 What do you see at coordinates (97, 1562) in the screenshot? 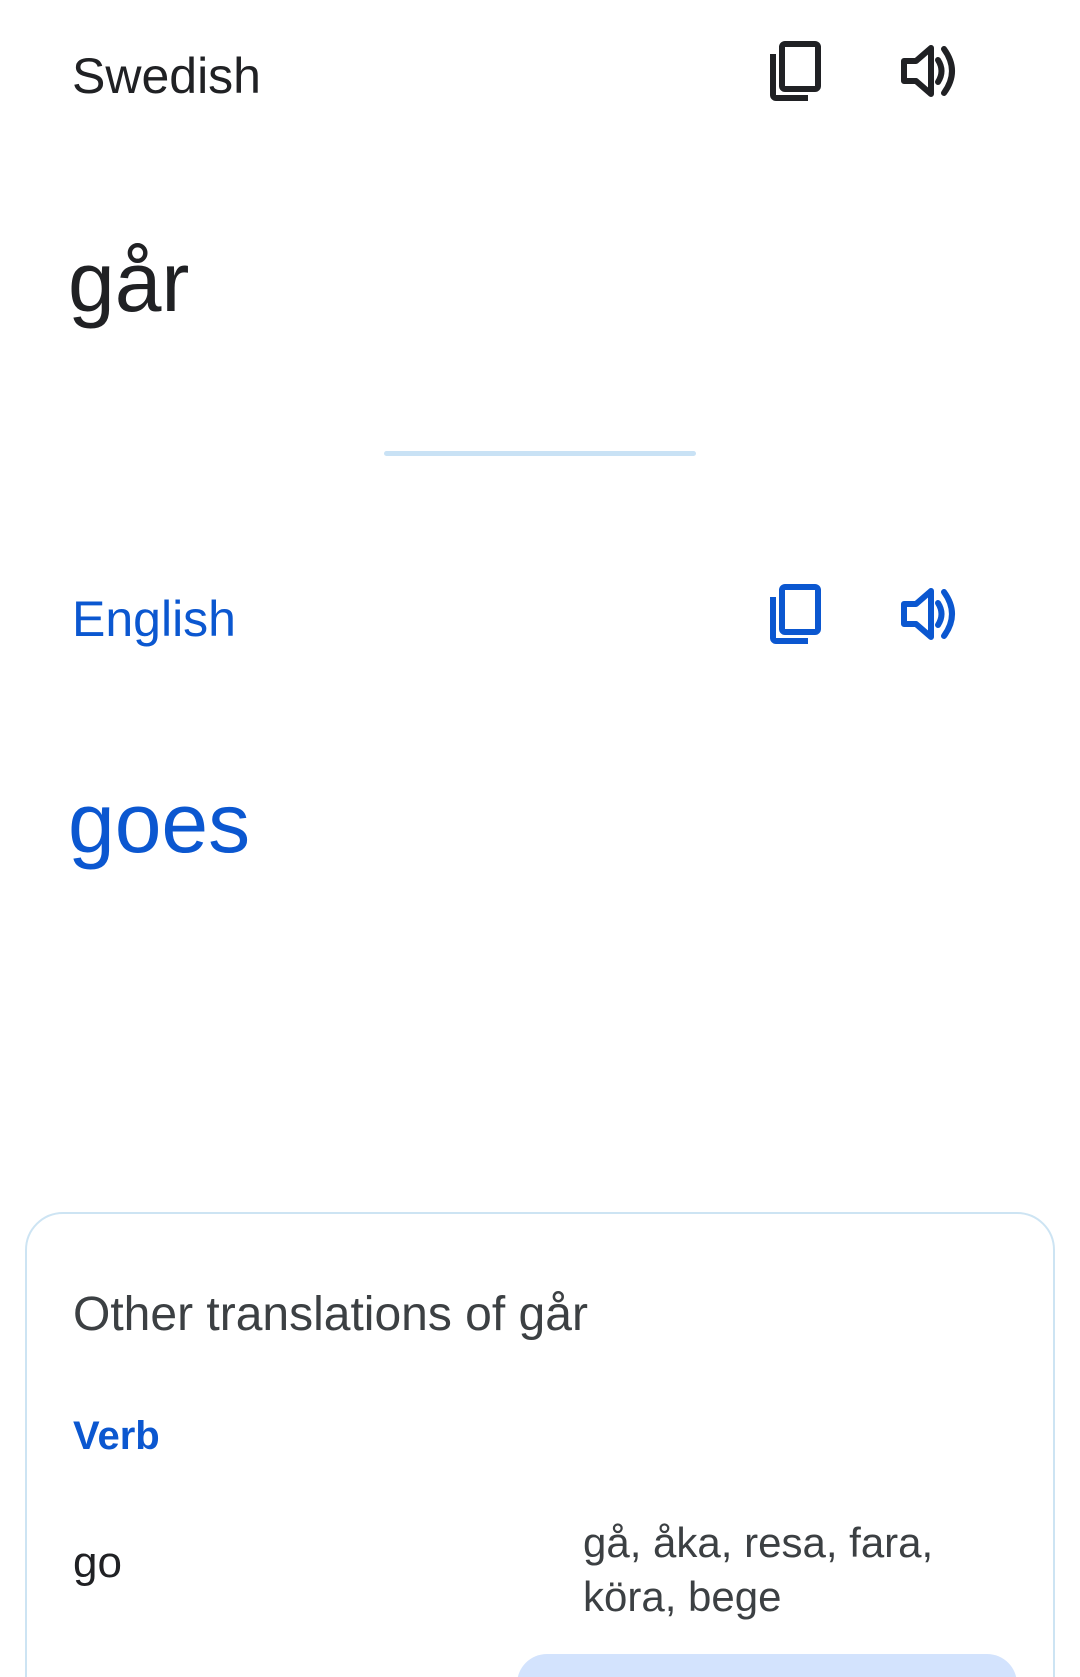
I see `translation-word: go` at bounding box center [97, 1562].